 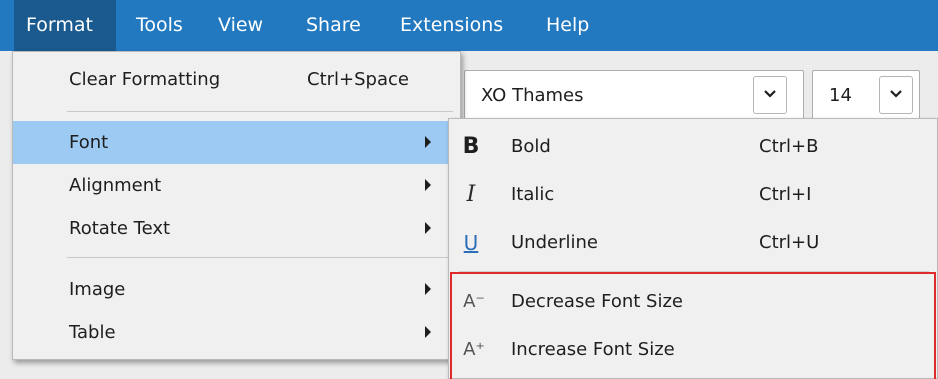 What do you see at coordinates (145, 79) in the screenshot?
I see `menu-item-label: Clear Formatting` at bounding box center [145, 79].